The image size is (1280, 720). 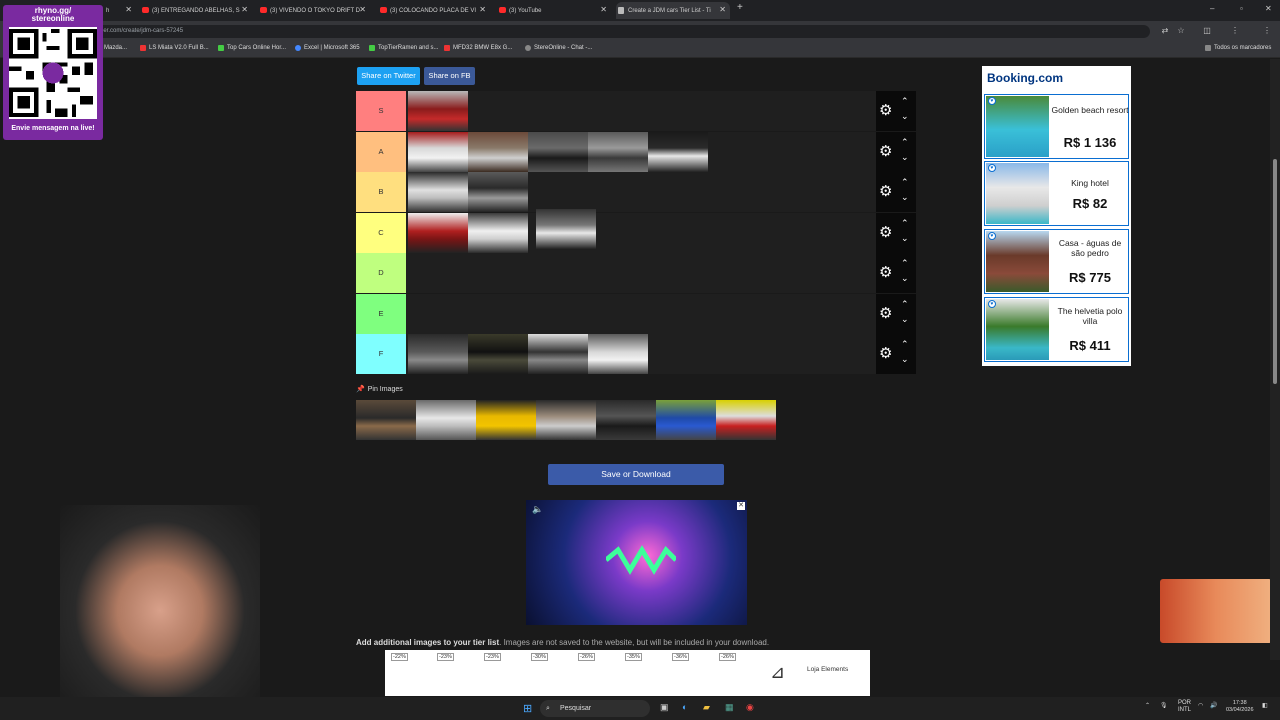 I want to click on translate-icon: ⇄, so click(x=1165, y=31).